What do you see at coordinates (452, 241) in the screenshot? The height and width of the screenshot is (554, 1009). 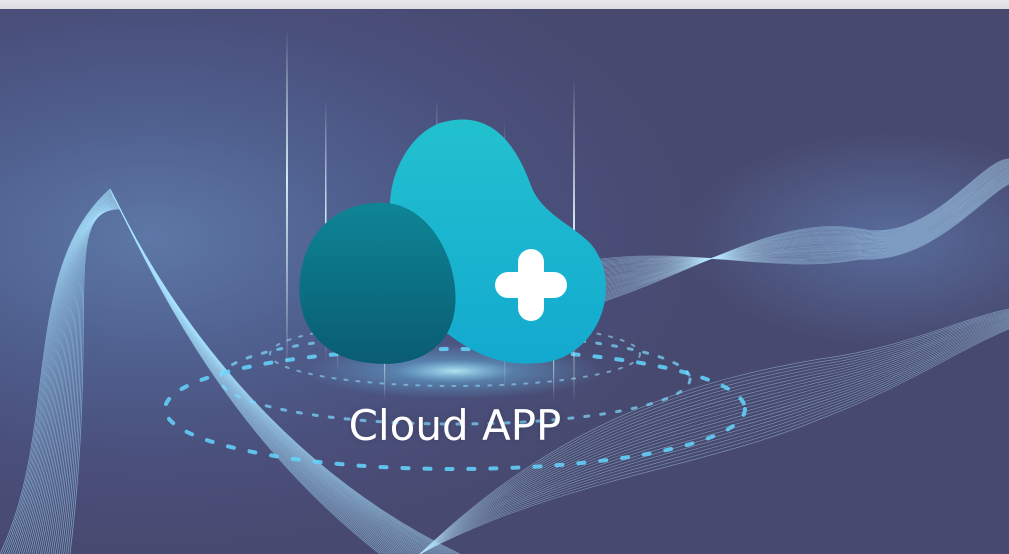 I see `cloud-plus-icon` at bounding box center [452, 241].